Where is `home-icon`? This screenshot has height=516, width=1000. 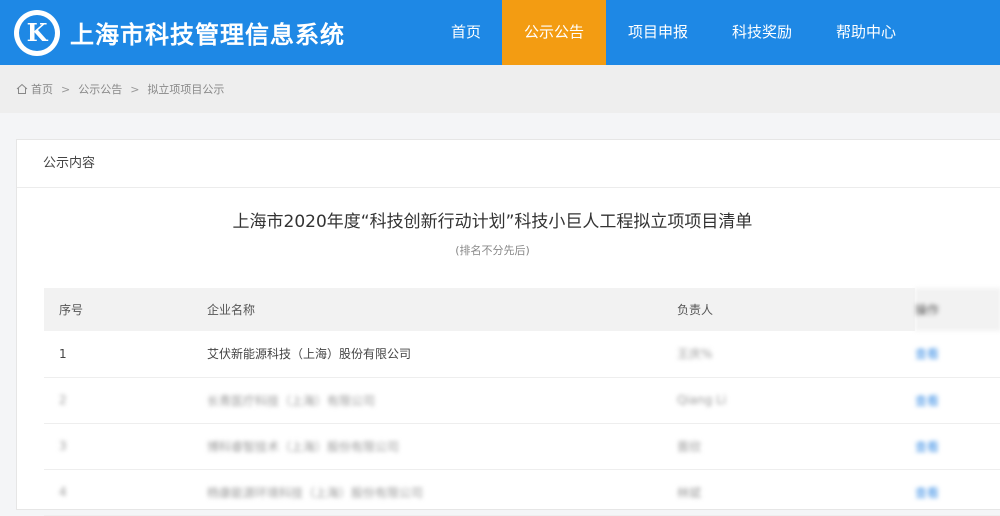
home-icon is located at coordinates (22, 88).